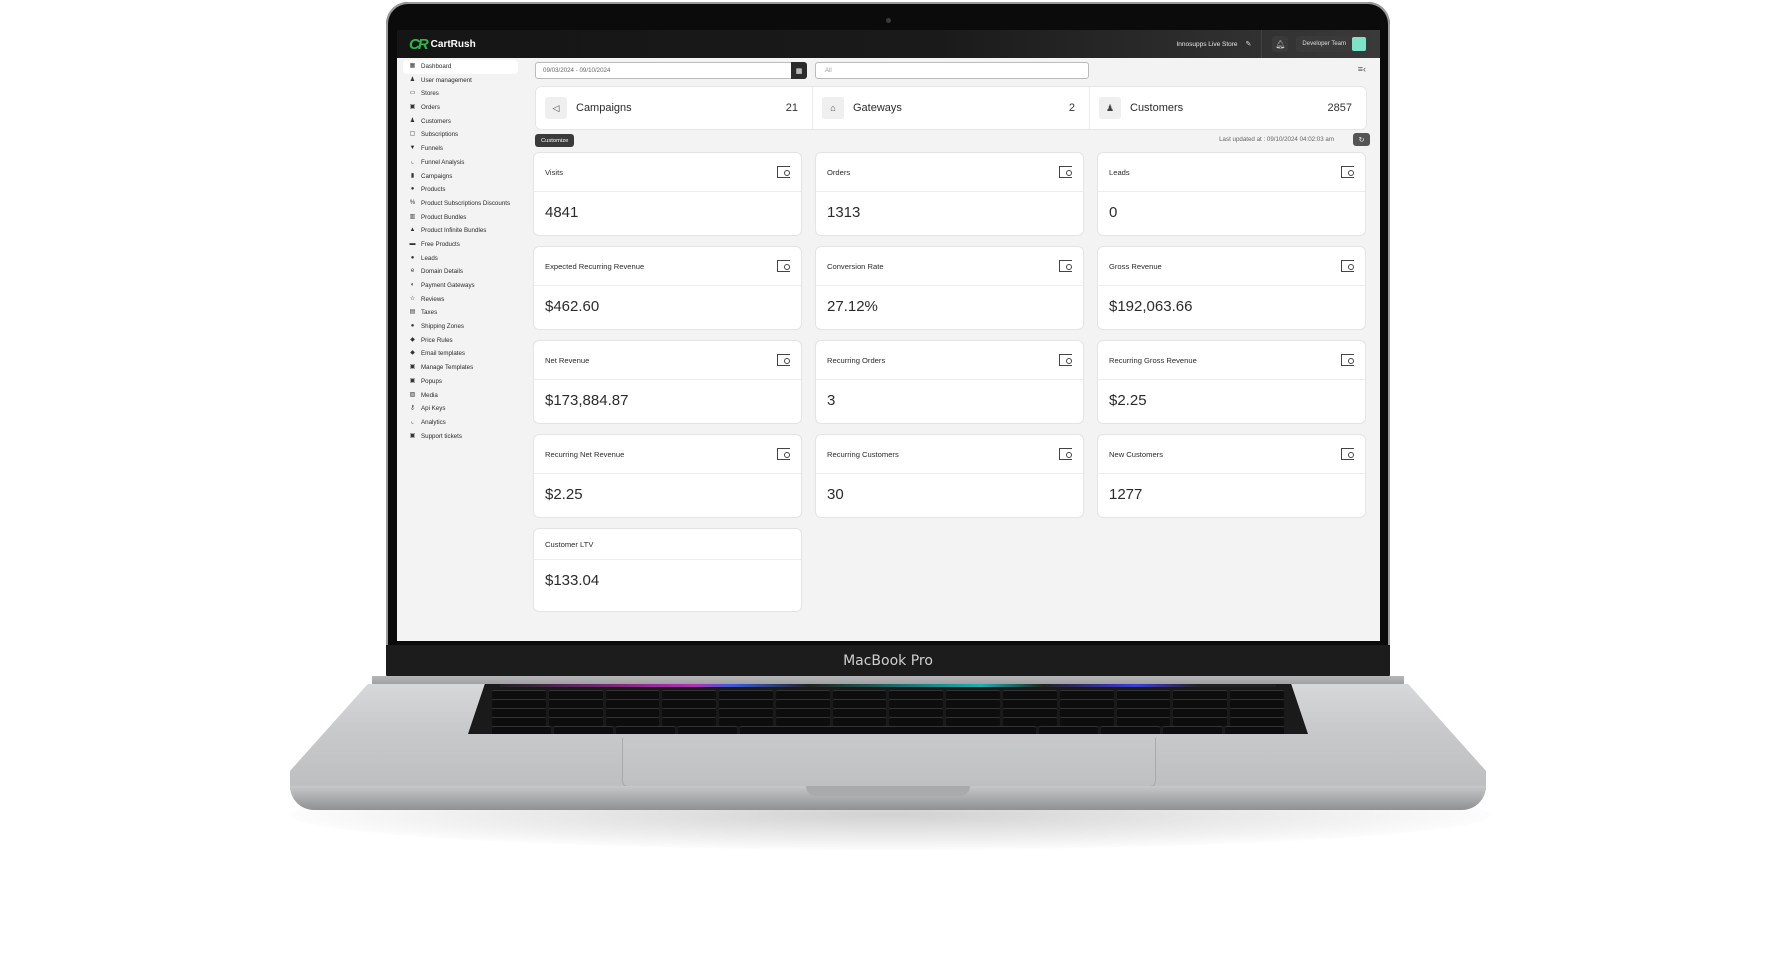  Describe the element at coordinates (460, 218) in the screenshot. I see `sidebar-item-product-bundles: ▥ Product Bundles` at that location.